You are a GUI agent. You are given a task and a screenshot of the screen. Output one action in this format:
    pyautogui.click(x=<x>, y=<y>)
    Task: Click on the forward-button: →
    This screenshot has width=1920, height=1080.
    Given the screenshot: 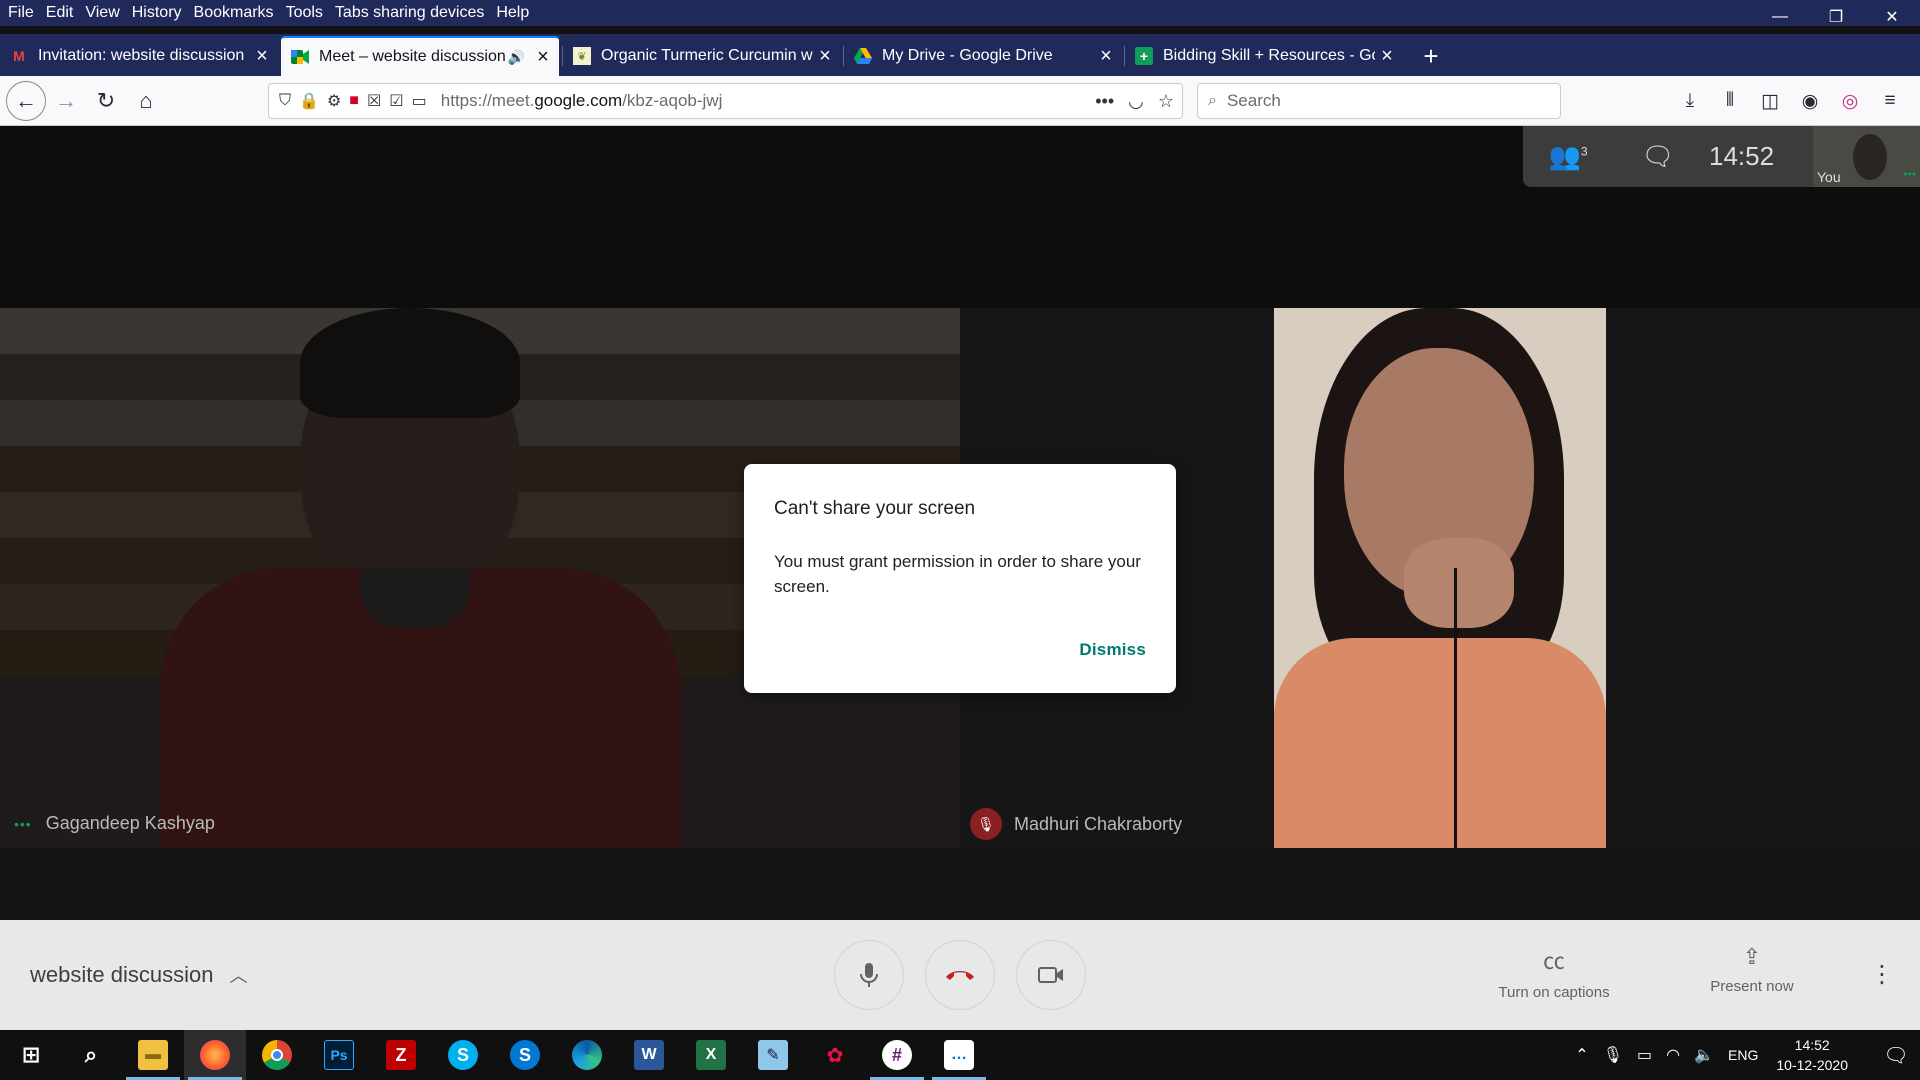 What is the action you would take?
    pyautogui.click(x=66, y=101)
    